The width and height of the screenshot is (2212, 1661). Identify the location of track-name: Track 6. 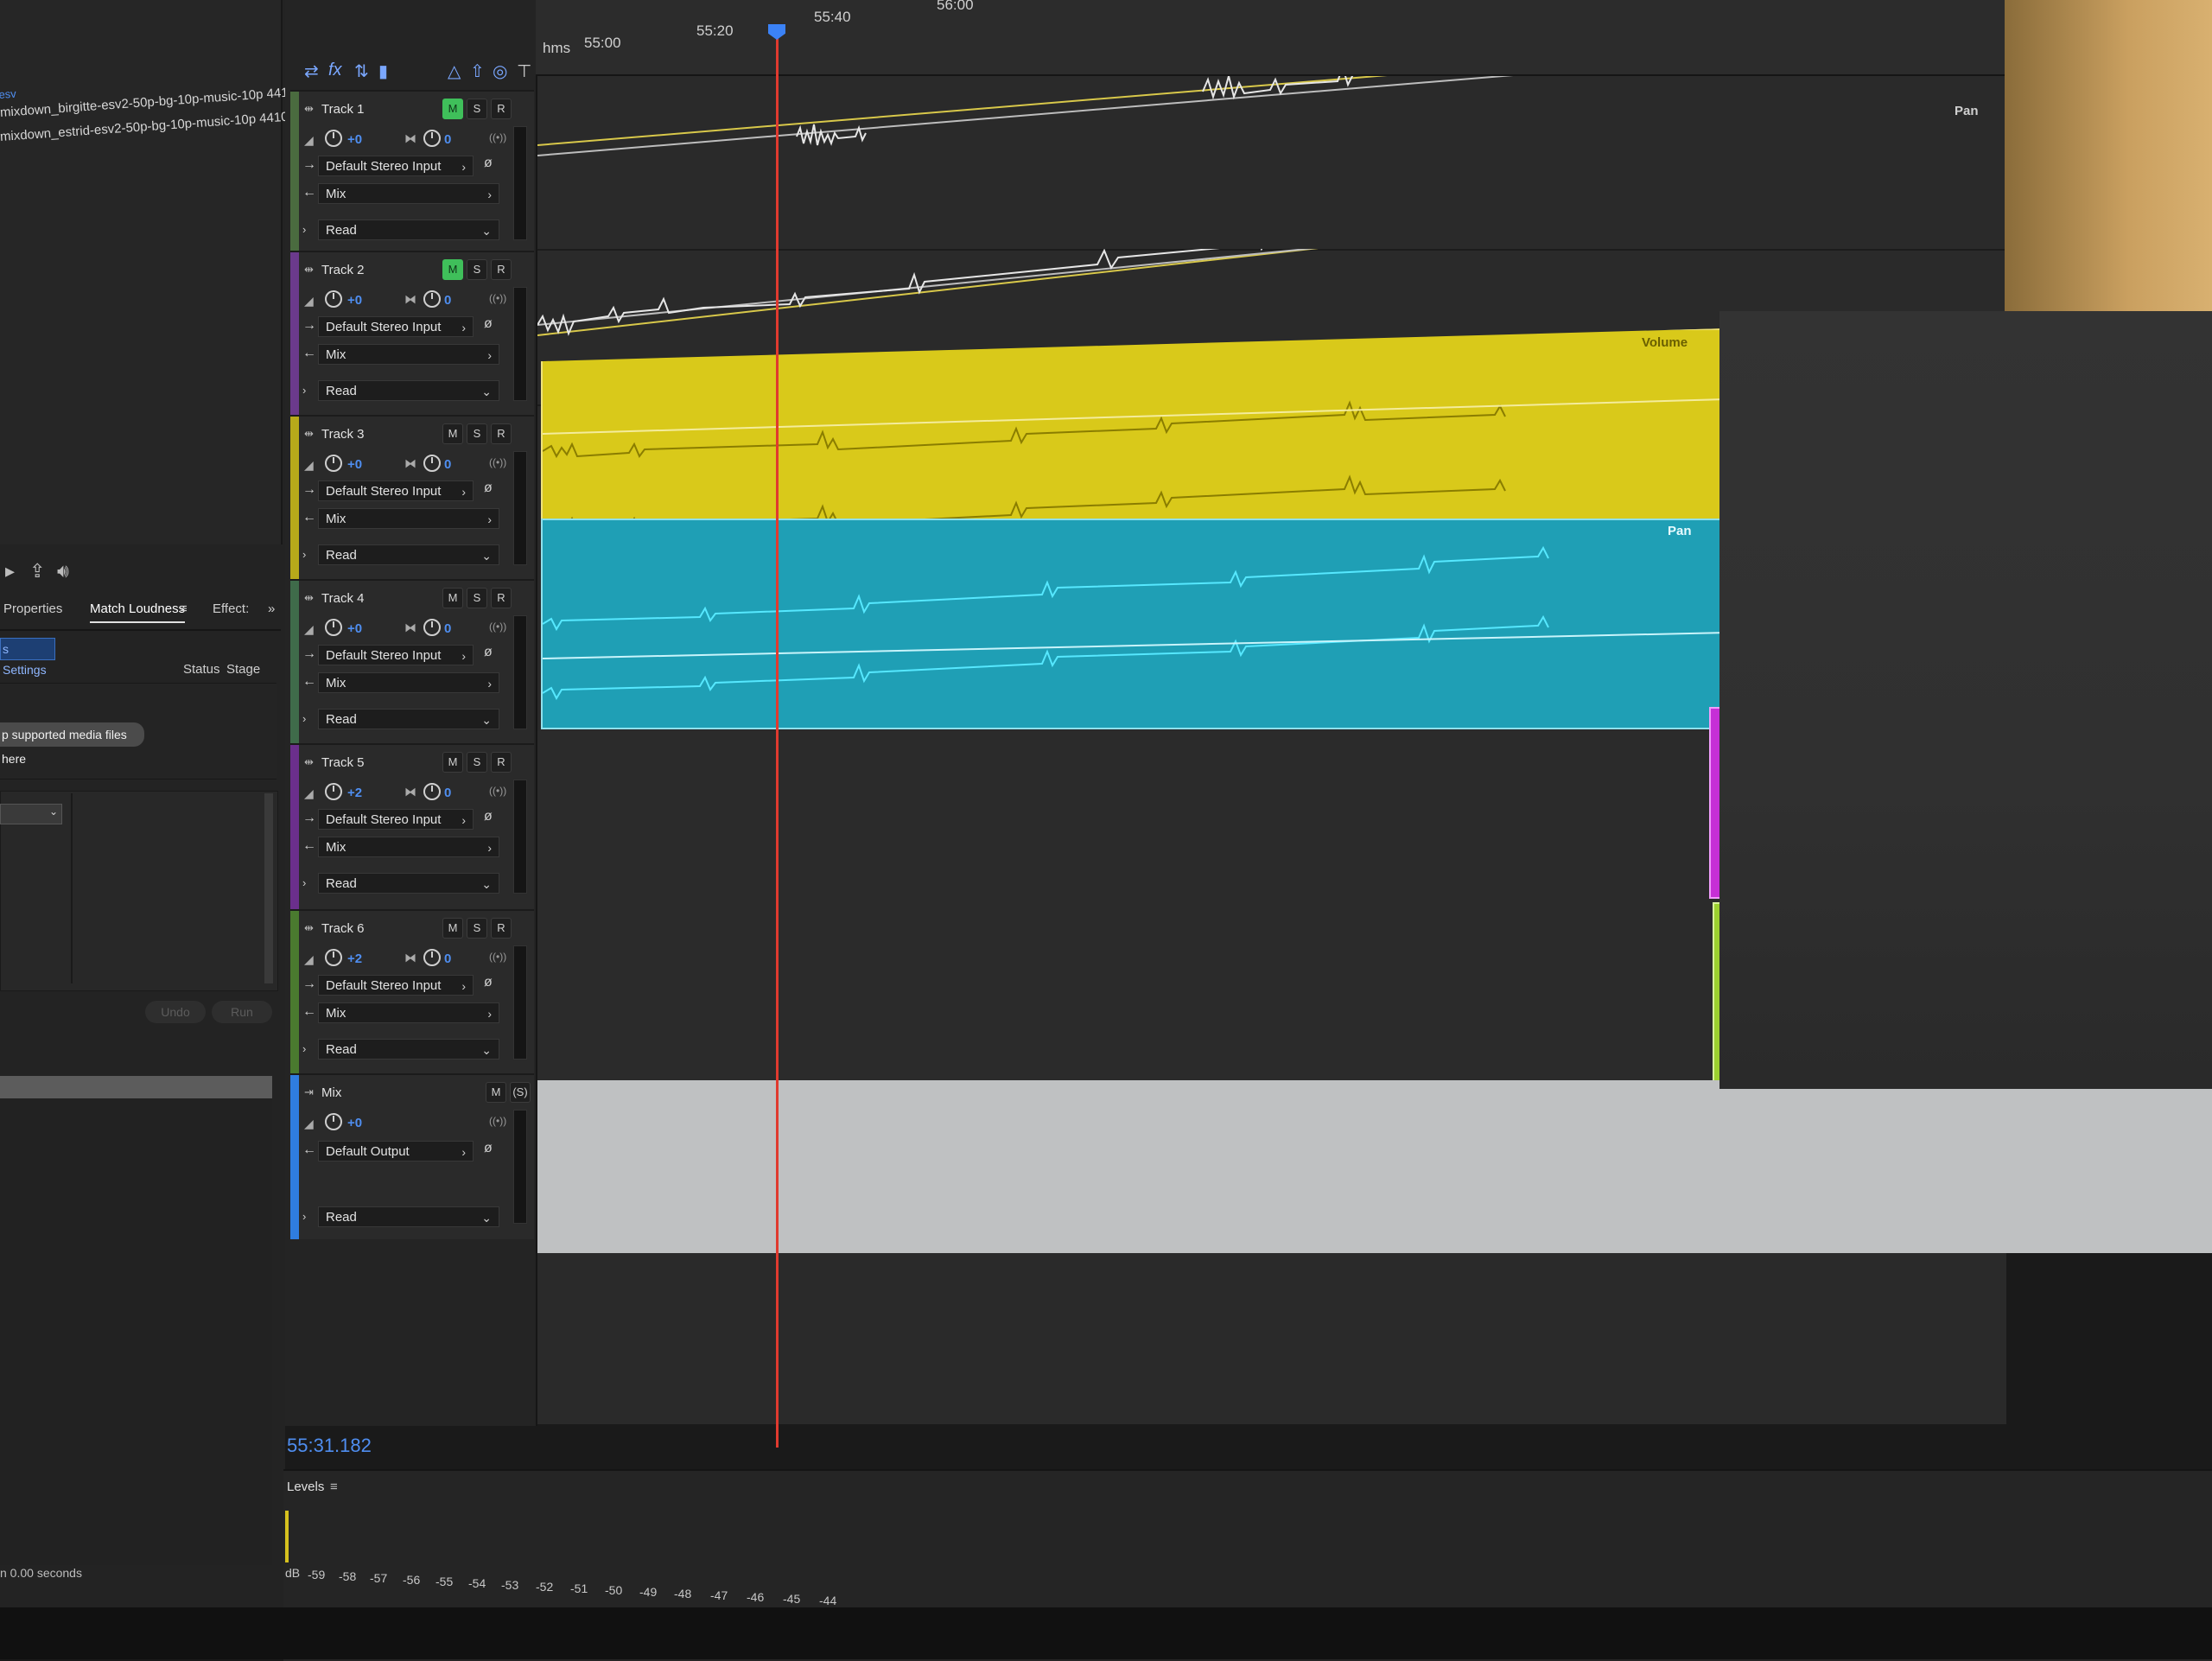
(342, 928).